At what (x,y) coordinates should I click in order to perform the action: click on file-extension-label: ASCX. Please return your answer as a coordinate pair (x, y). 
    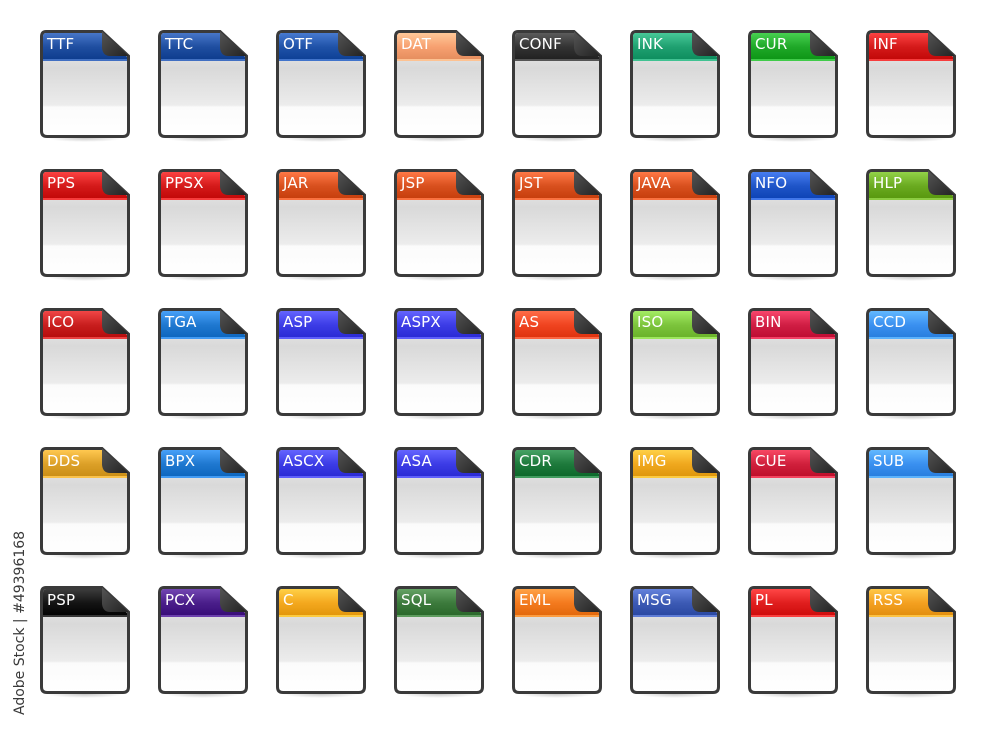
    Looking at the image, I should click on (304, 461).